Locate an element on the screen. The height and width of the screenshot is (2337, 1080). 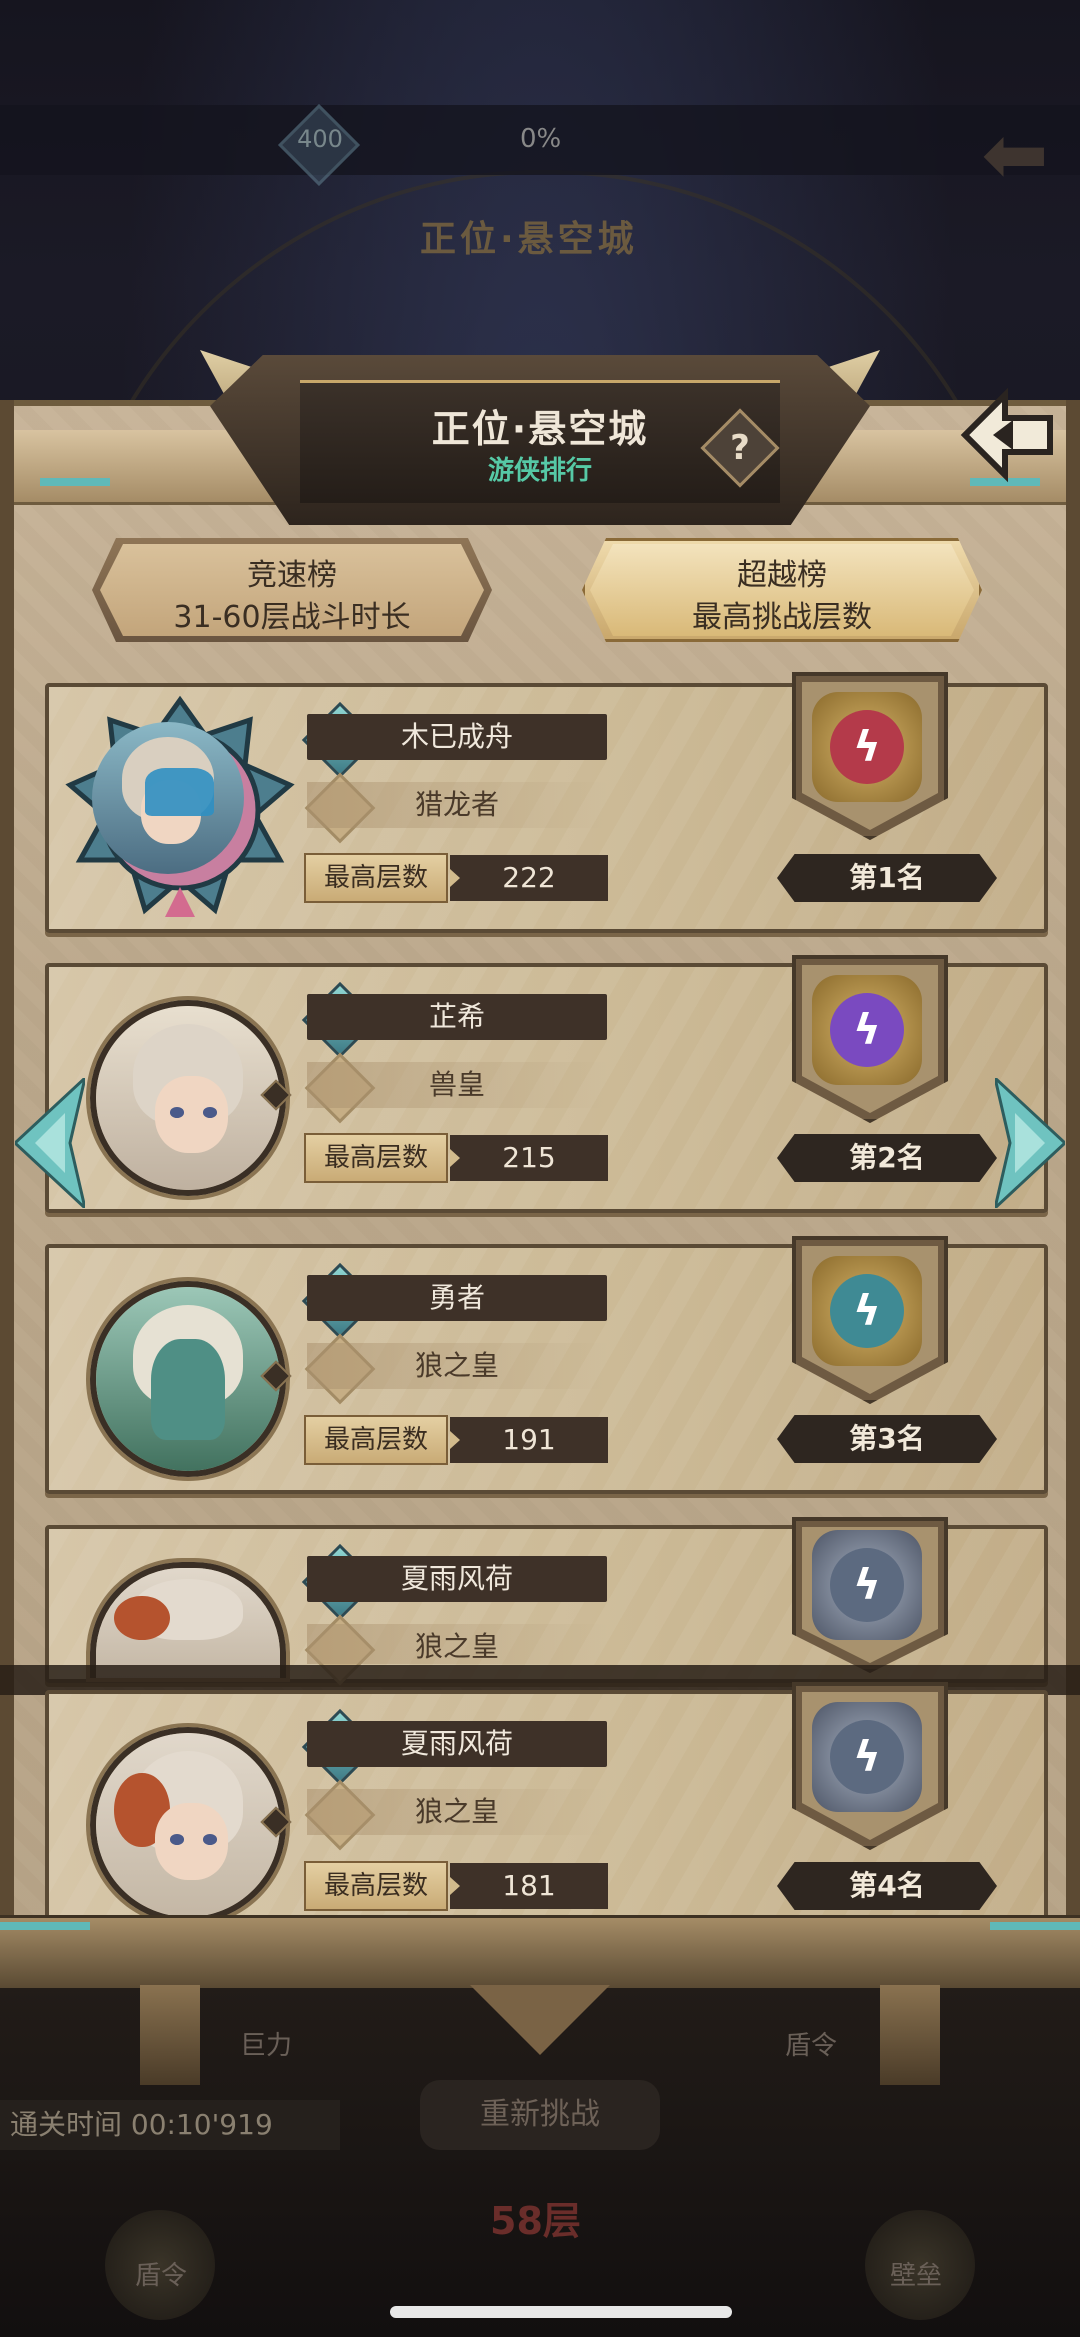
background-label-bottom-left: 盾令 is located at coordinates (161, 2276).